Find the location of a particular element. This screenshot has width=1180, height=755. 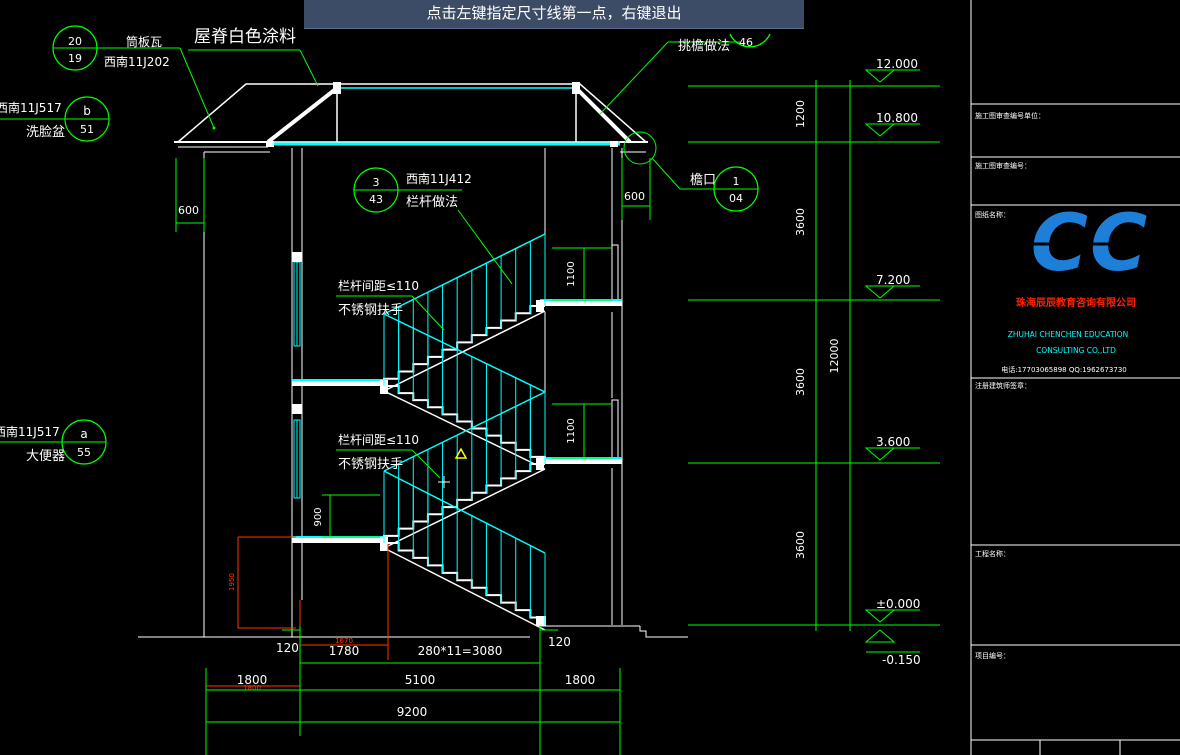

elevation-marker: -0.150 is located at coordinates (892, 648).